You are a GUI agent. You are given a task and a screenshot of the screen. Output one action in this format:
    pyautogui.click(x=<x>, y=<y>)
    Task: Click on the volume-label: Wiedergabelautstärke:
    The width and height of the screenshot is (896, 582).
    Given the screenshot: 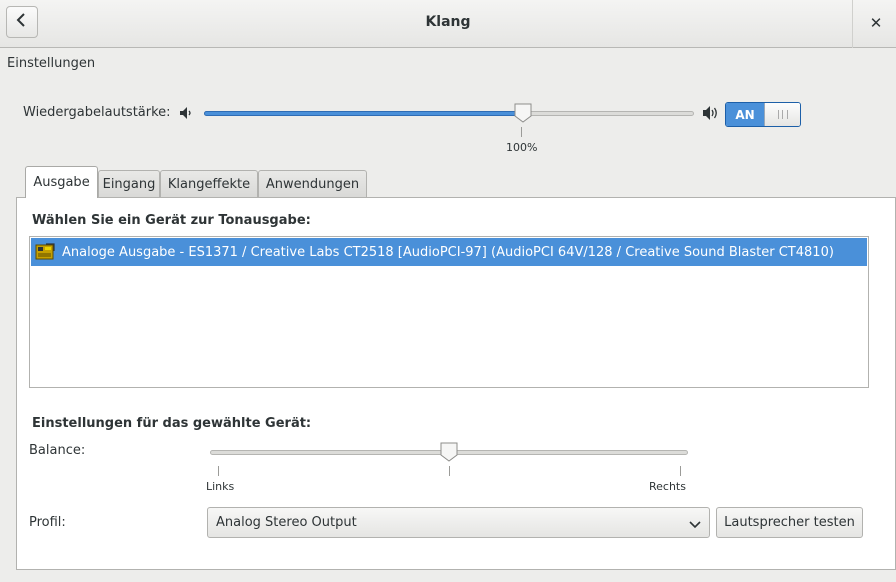 What is the action you would take?
    pyautogui.click(x=97, y=112)
    